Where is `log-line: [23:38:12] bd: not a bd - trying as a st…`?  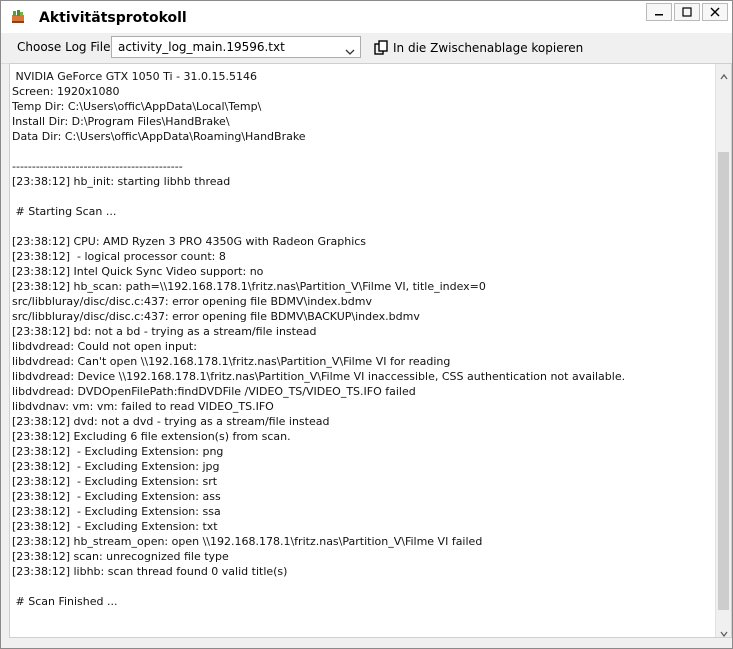
log-line: [23:38:12] bd: not a bd - trying as a st… is located at coordinates (164, 331).